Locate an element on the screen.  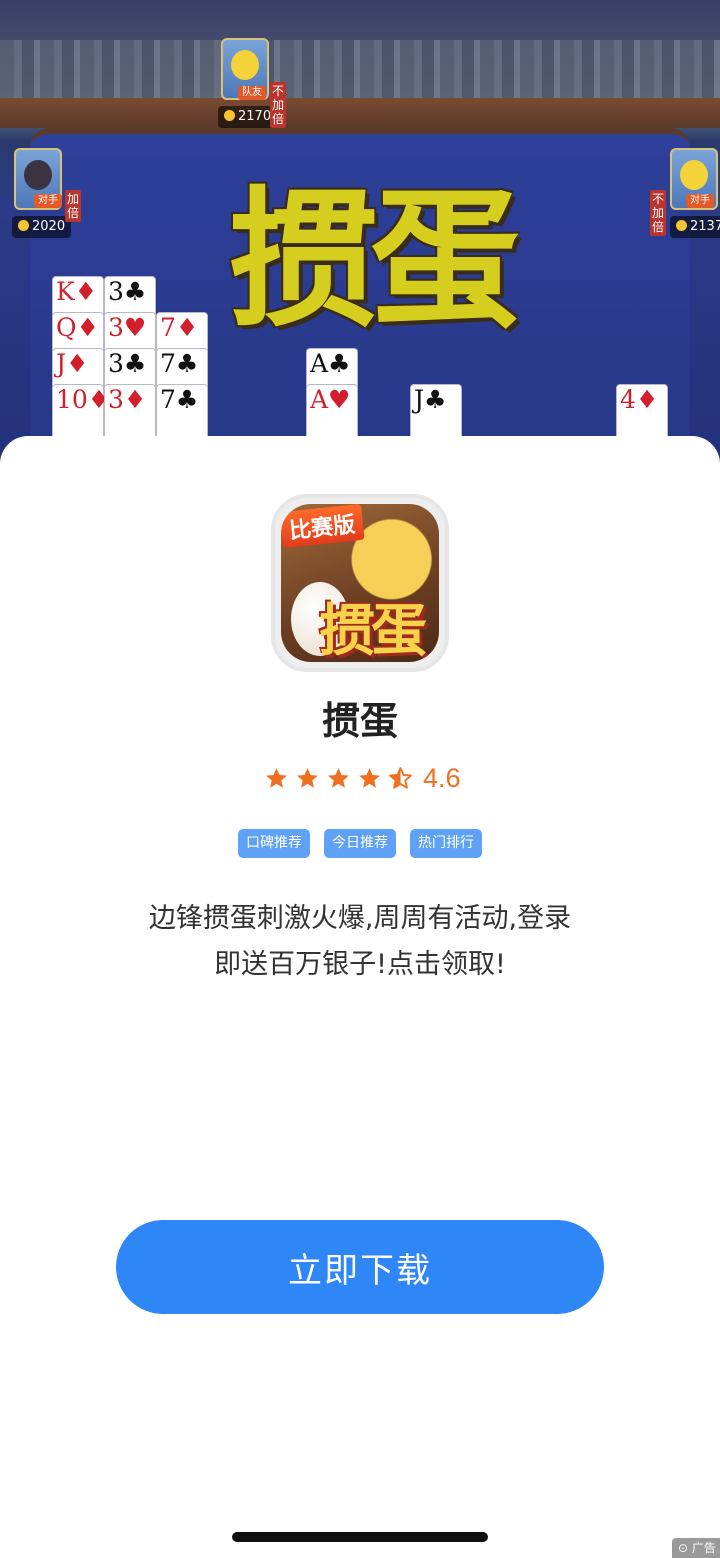
player-score-left: 2020 is located at coordinates (42, 227).